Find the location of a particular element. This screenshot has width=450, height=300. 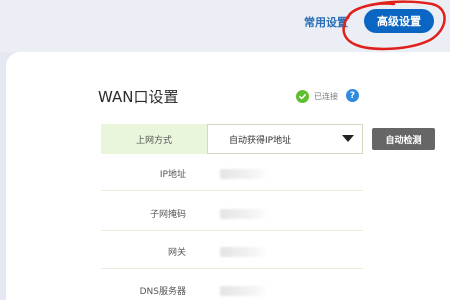

ip-address-value is located at coordinates (244, 174).